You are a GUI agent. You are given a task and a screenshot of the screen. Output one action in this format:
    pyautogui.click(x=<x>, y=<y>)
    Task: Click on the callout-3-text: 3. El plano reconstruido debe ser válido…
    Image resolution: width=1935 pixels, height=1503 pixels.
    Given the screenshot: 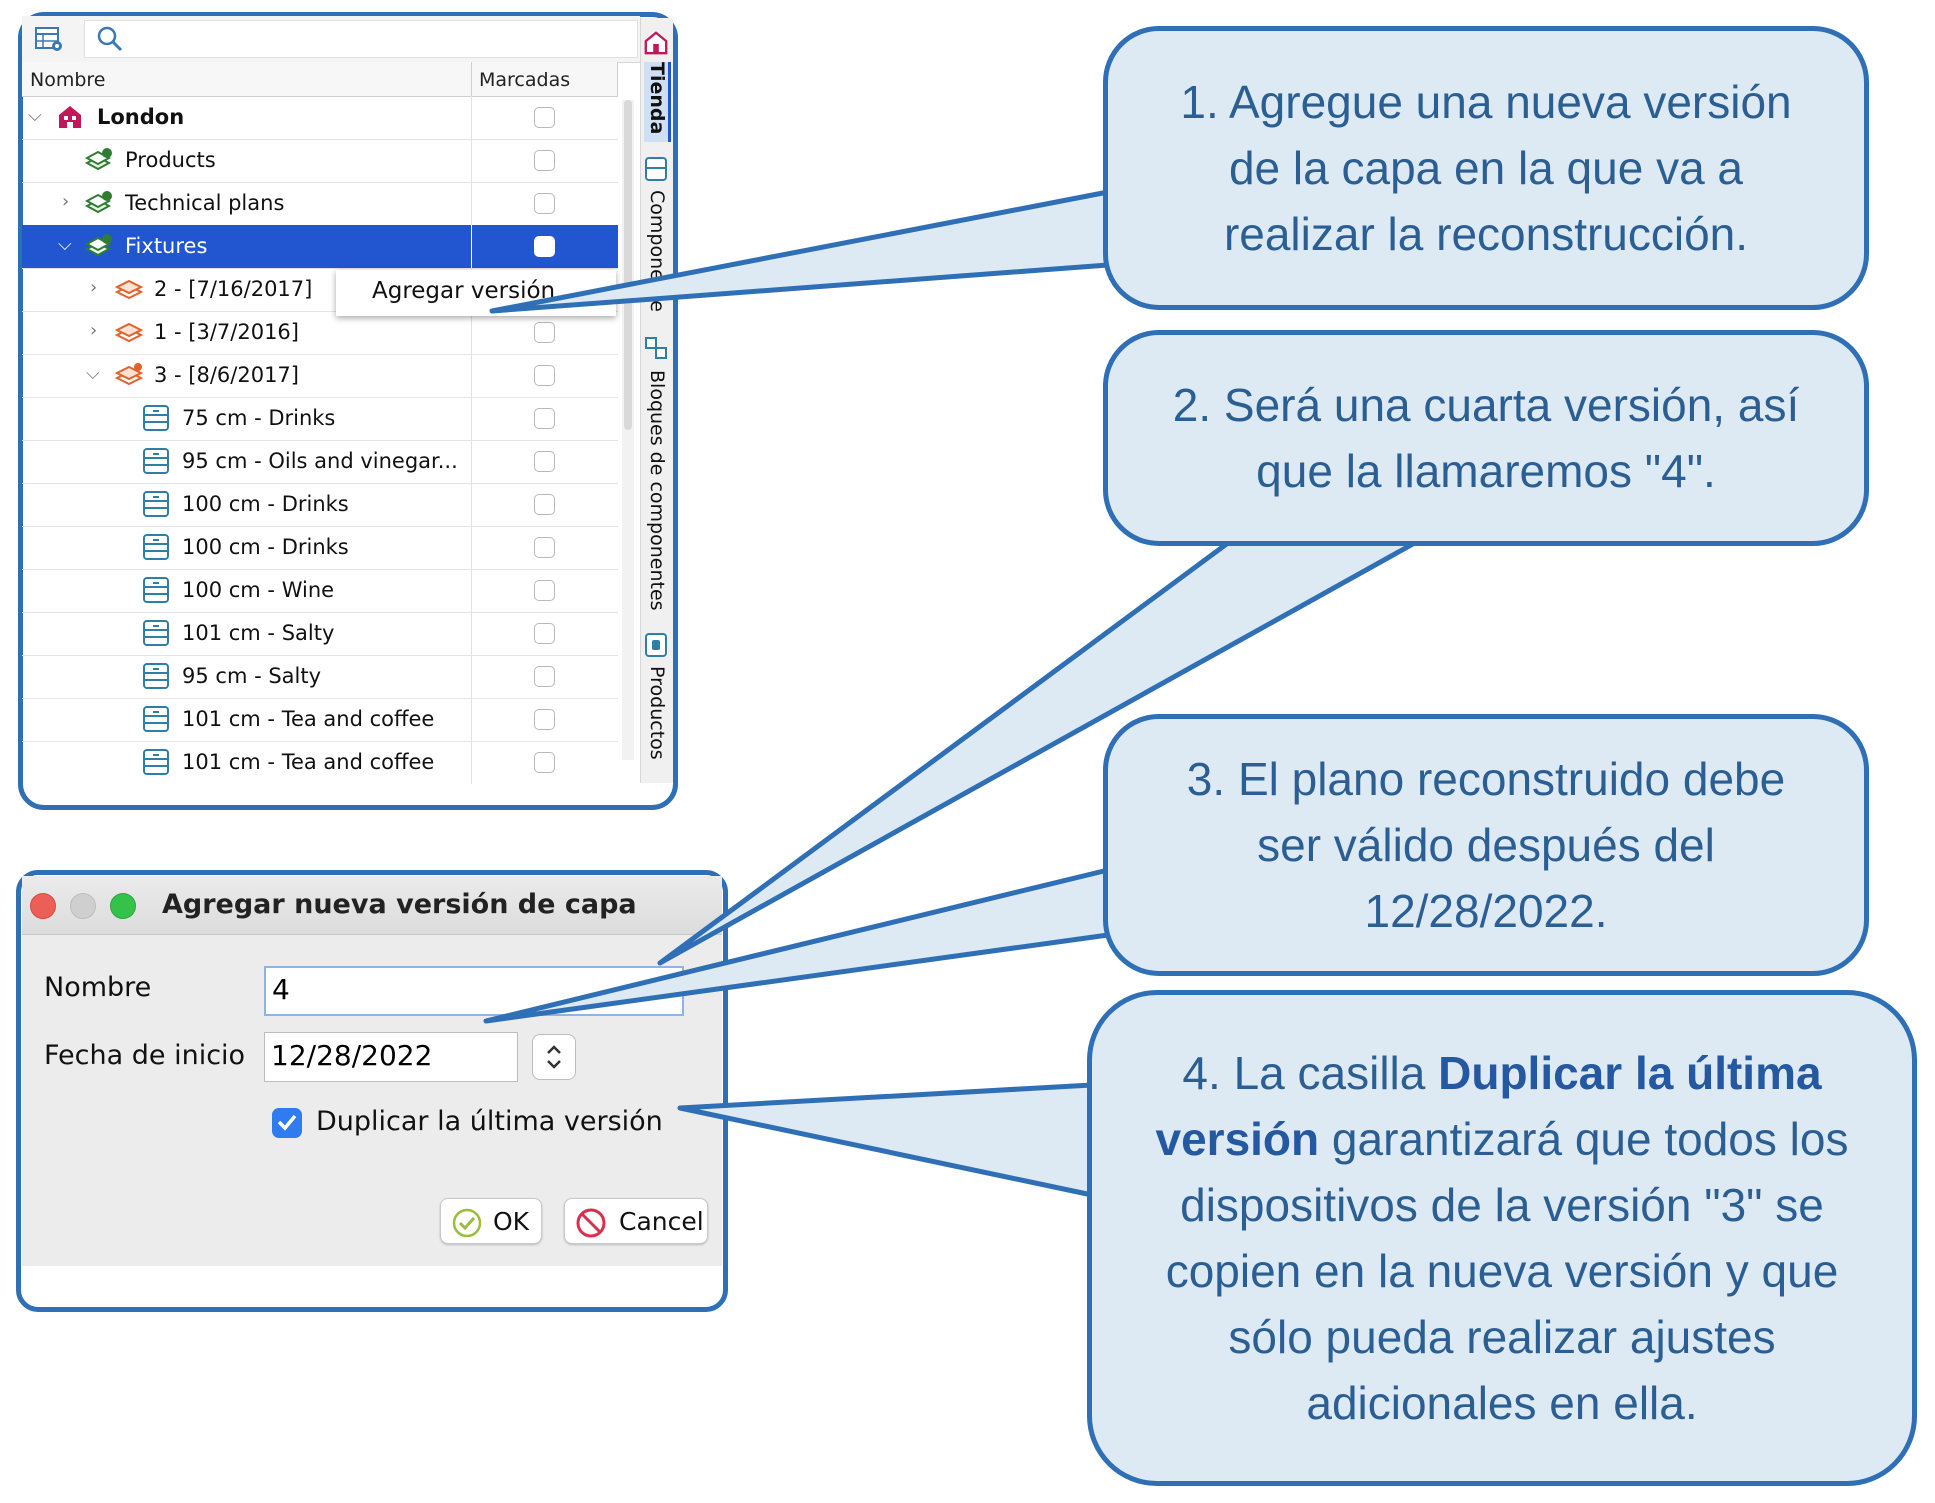 What is the action you would take?
    pyautogui.click(x=1486, y=845)
    